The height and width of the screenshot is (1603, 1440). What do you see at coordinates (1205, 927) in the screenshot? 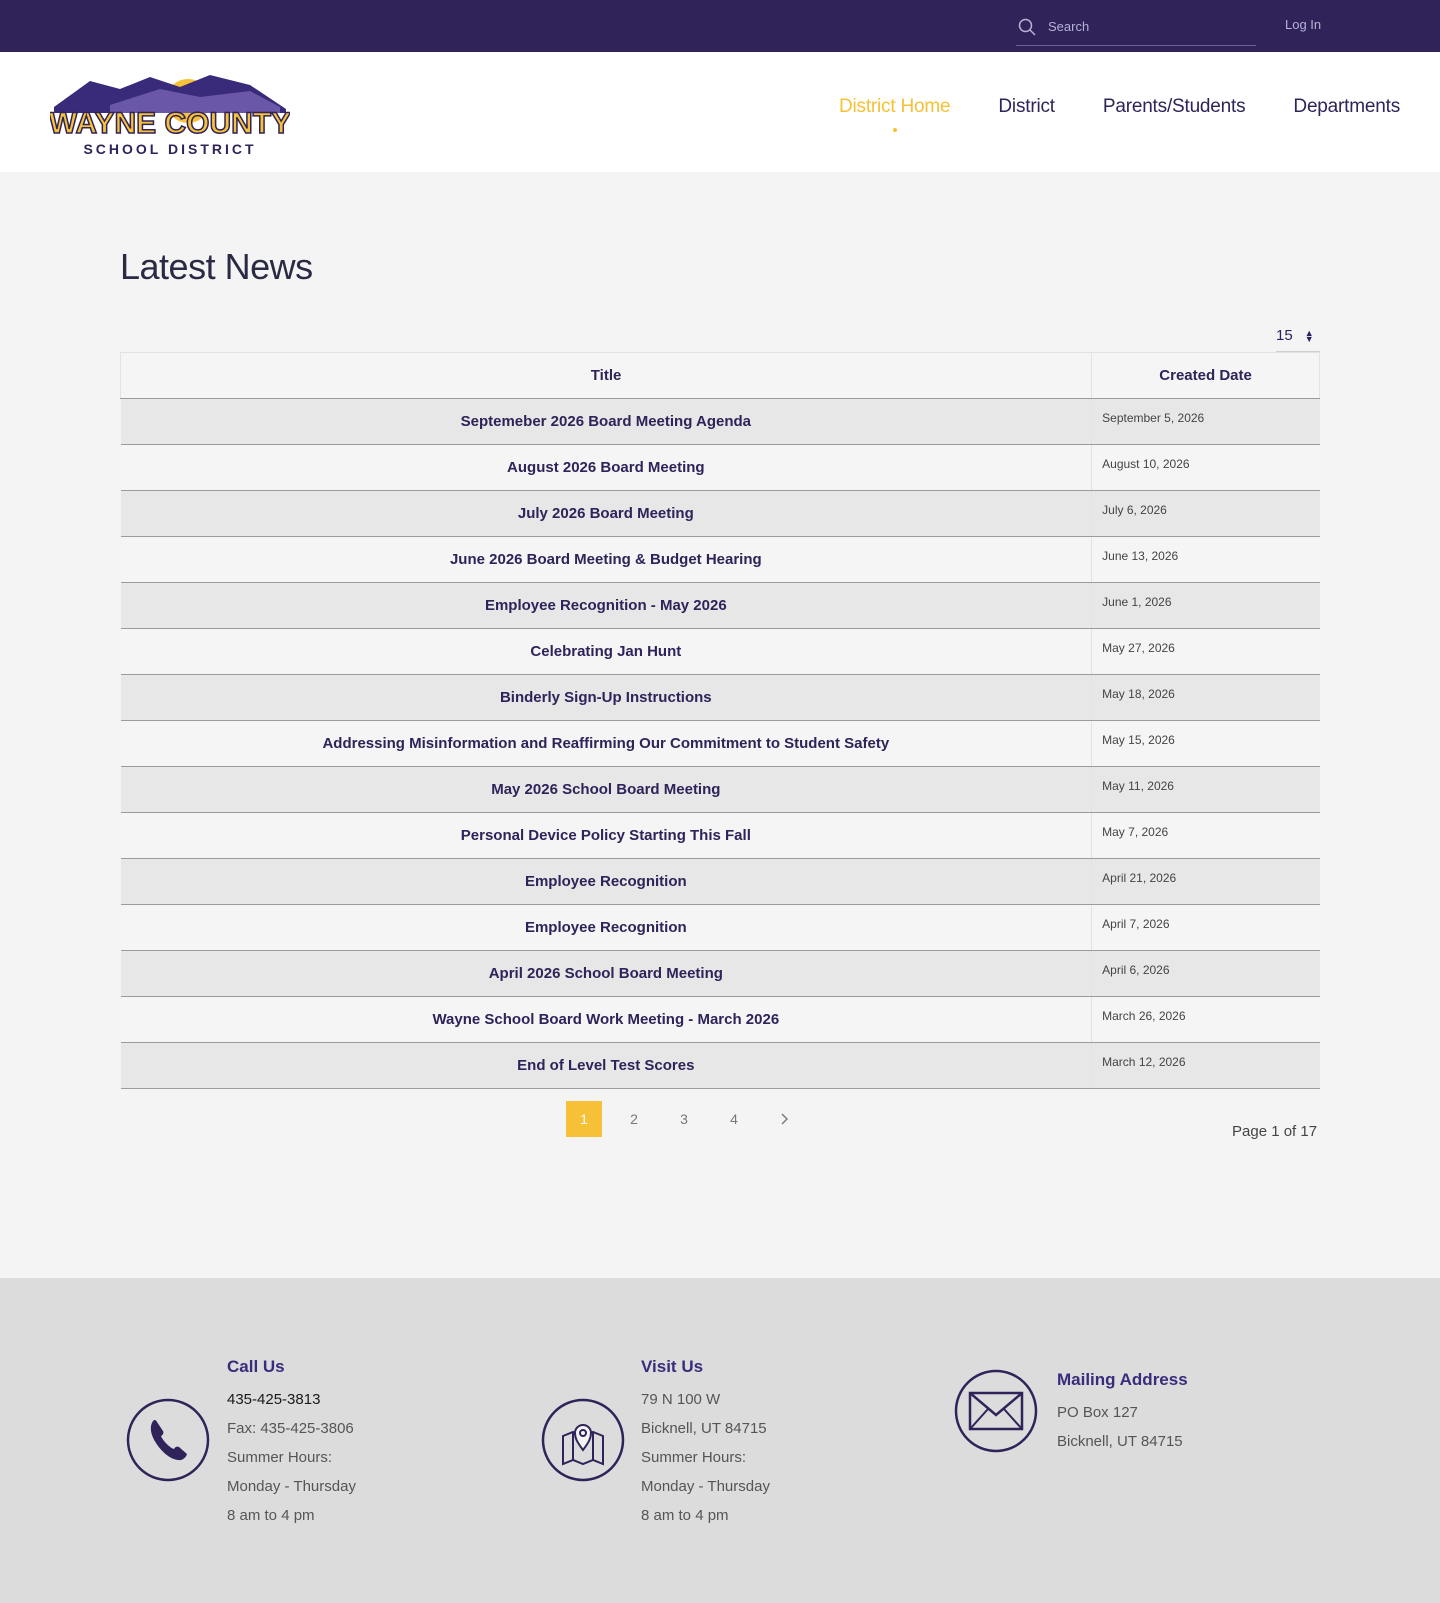
I see `news-date-cell: April 7, 2026` at bounding box center [1205, 927].